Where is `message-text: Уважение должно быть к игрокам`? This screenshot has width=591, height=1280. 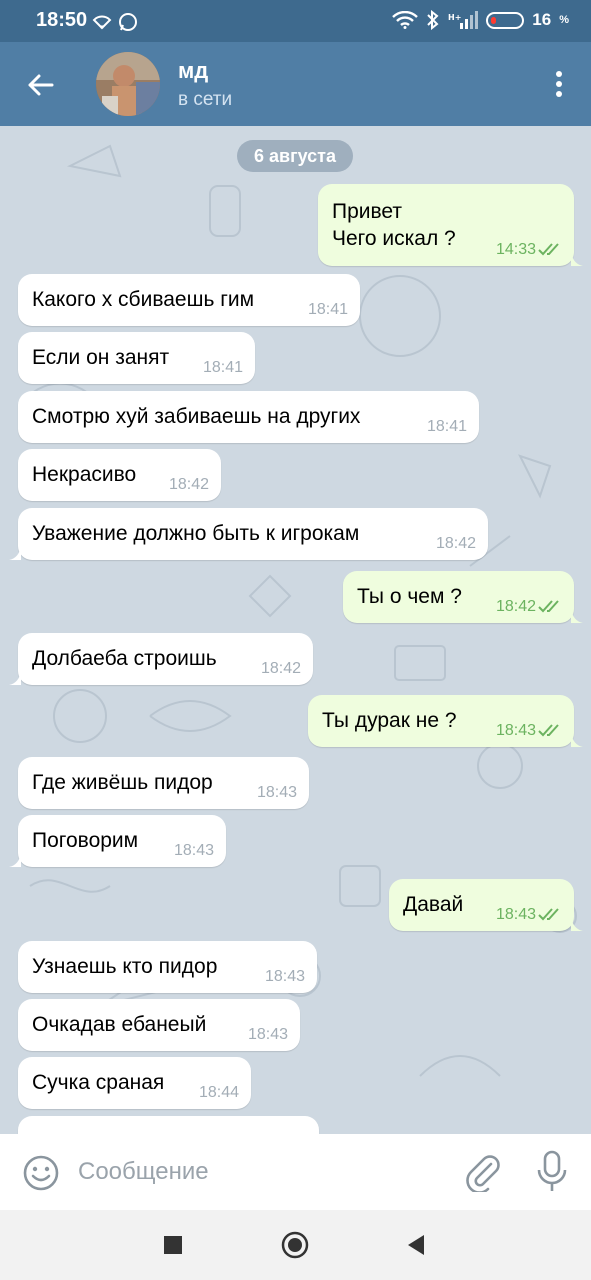 message-text: Уважение должно быть к игрокам is located at coordinates (196, 533).